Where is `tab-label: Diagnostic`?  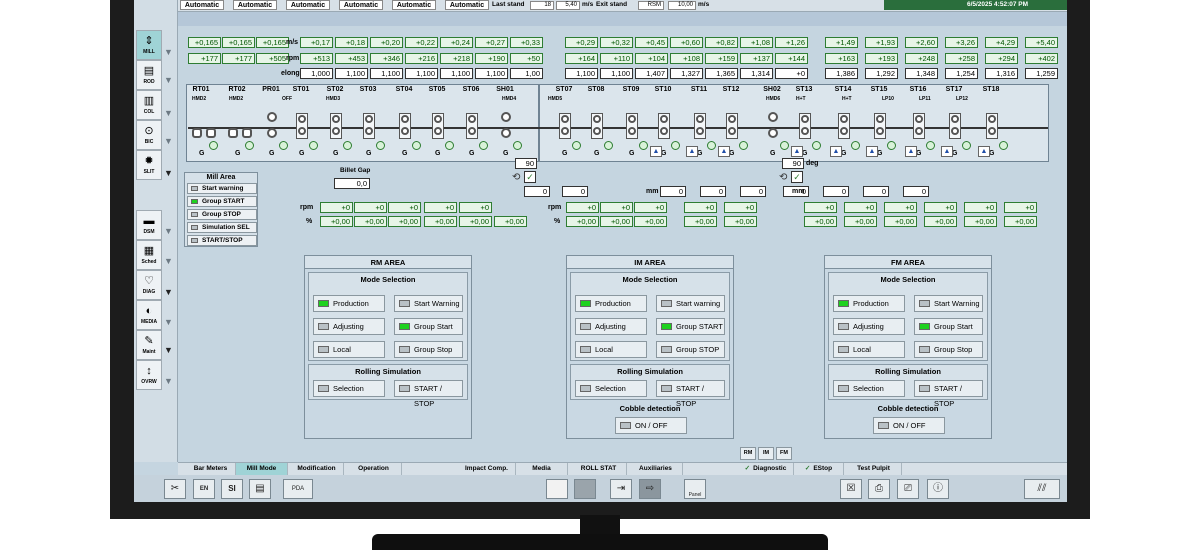 tab-label: Diagnostic is located at coordinates (770, 468).